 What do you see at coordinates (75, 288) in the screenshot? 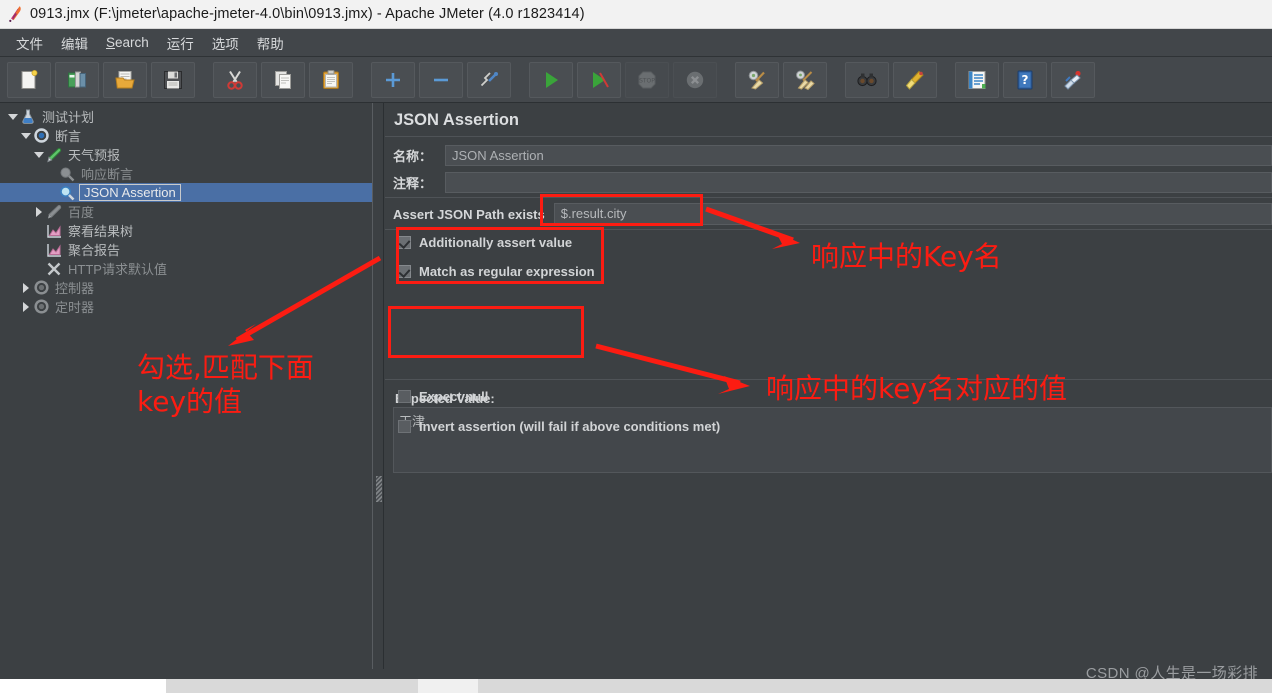
I see `tree-label: 控制器` at bounding box center [75, 288].